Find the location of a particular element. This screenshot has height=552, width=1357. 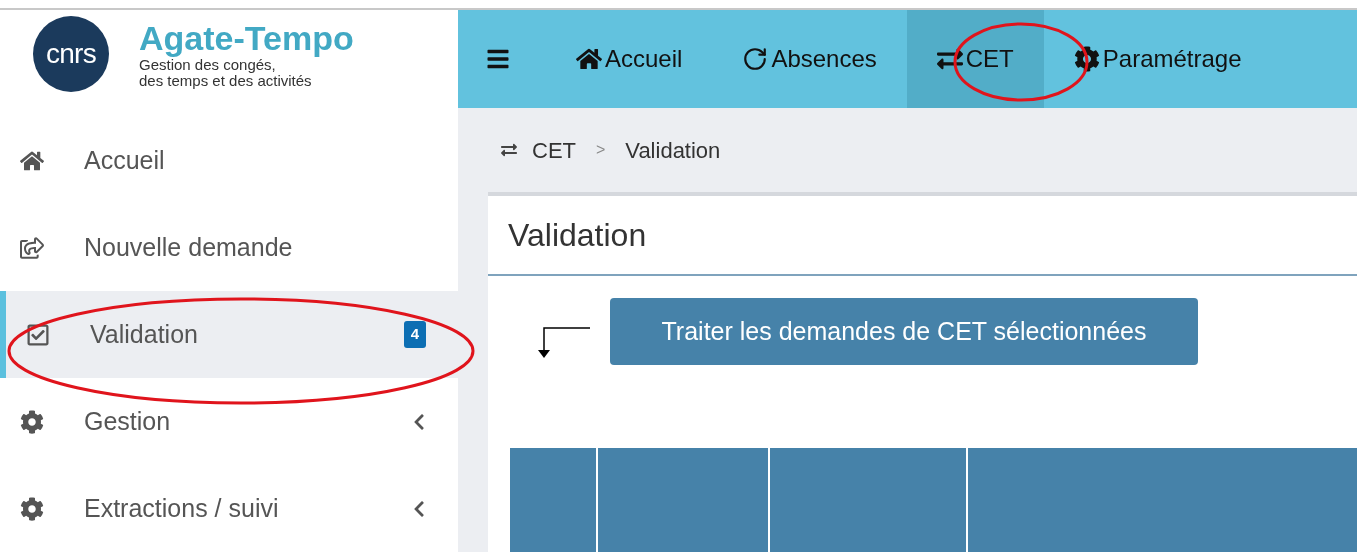

menu-icon is located at coordinates (498, 59).